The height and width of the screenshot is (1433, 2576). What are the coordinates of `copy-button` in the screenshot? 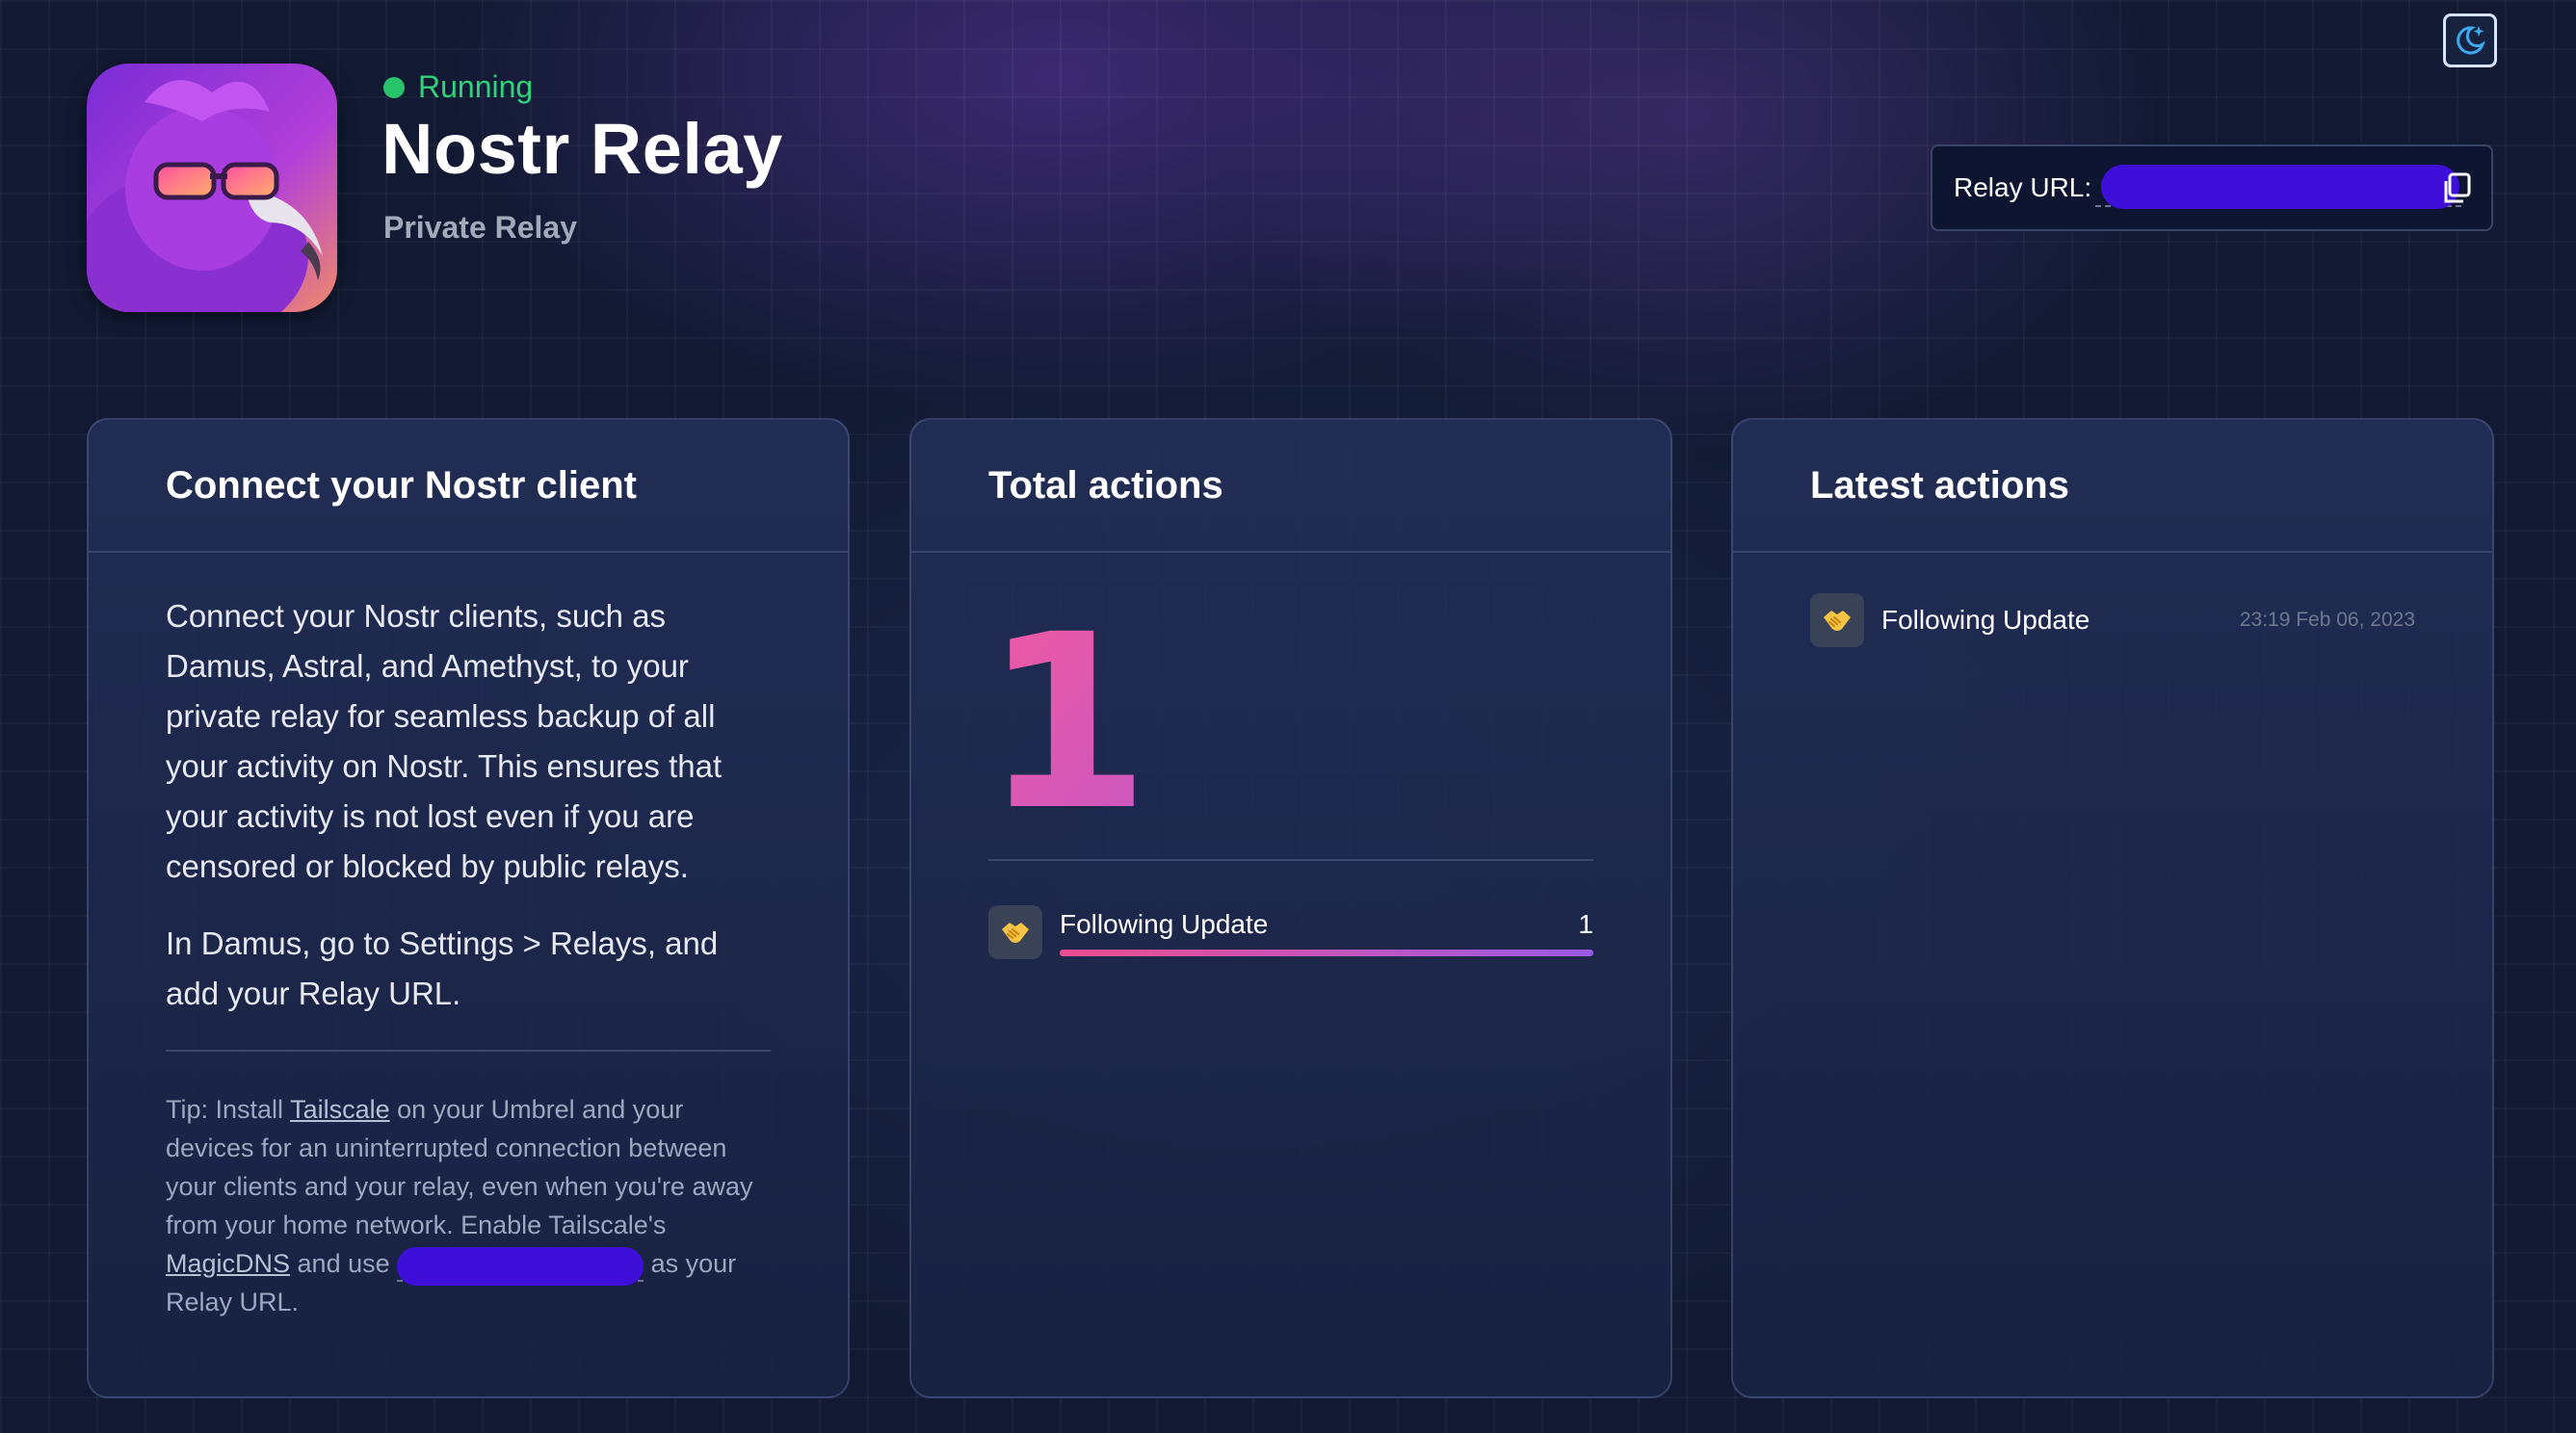 It's located at (2457, 188).